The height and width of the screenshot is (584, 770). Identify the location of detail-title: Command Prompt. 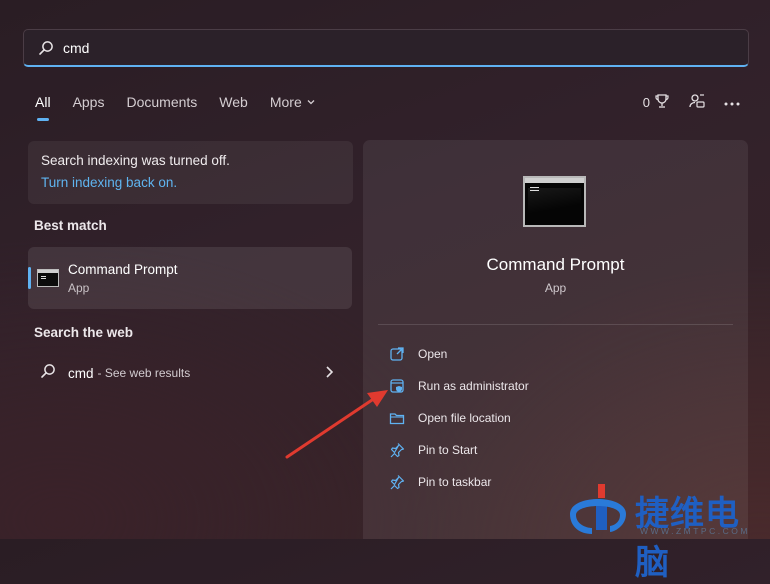
(555, 264).